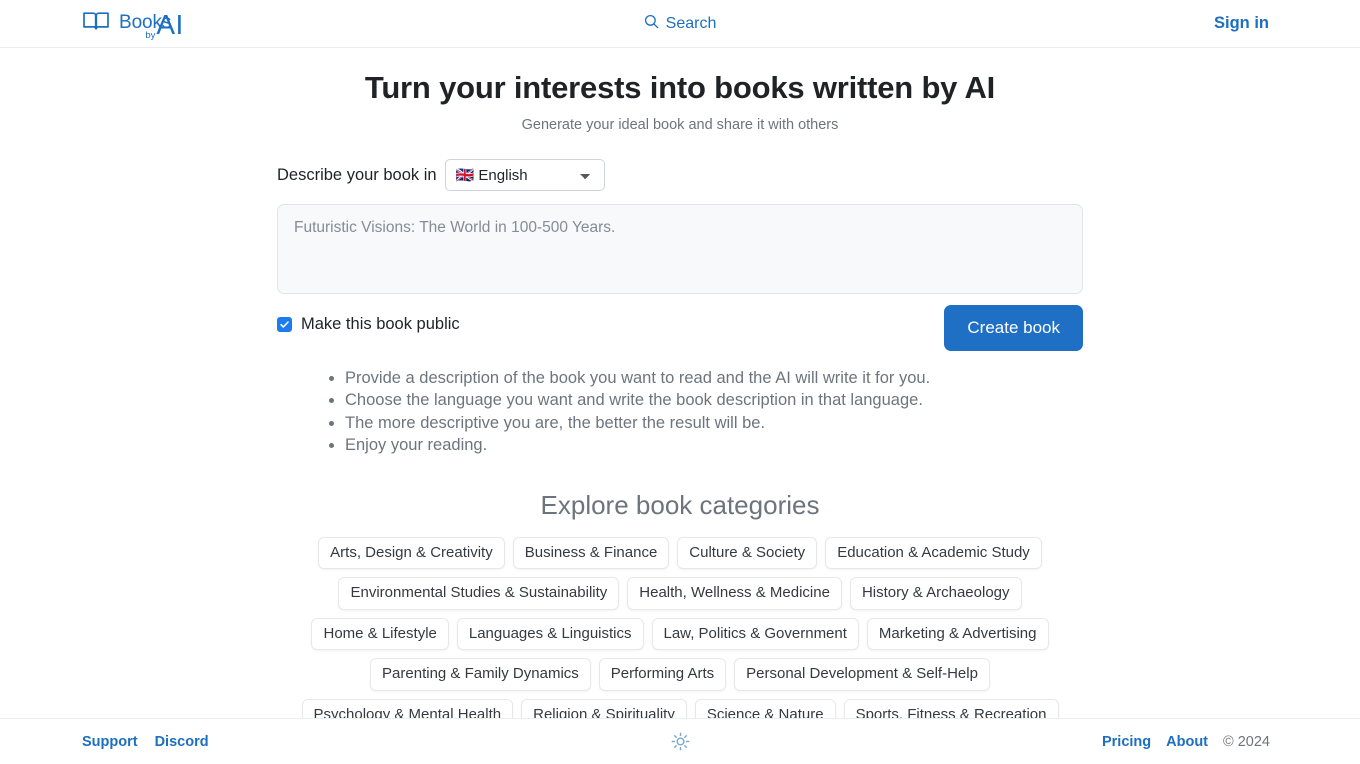  What do you see at coordinates (151, 24) in the screenshot?
I see `brand-wordmark: Books by AI` at bounding box center [151, 24].